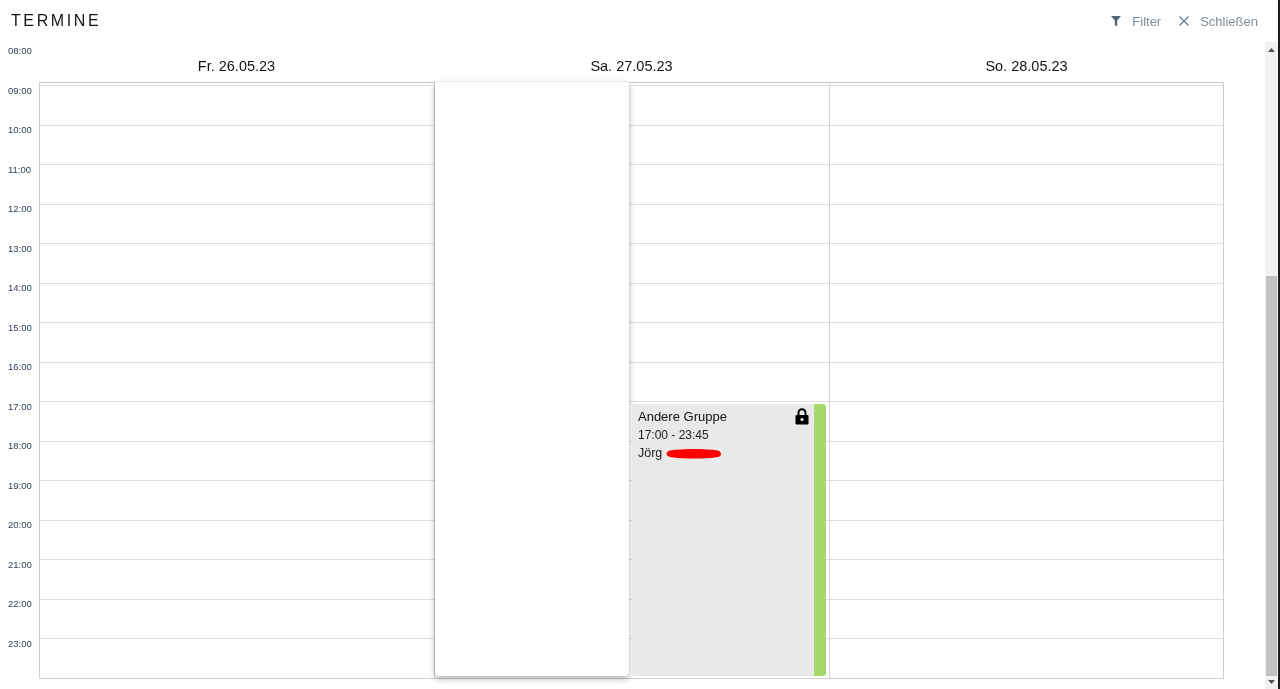  Describe the element at coordinates (729, 540) in the screenshot. I see `appointment-card: Andere Gruppe 17:00 - 23:45 Jörg` at that location.